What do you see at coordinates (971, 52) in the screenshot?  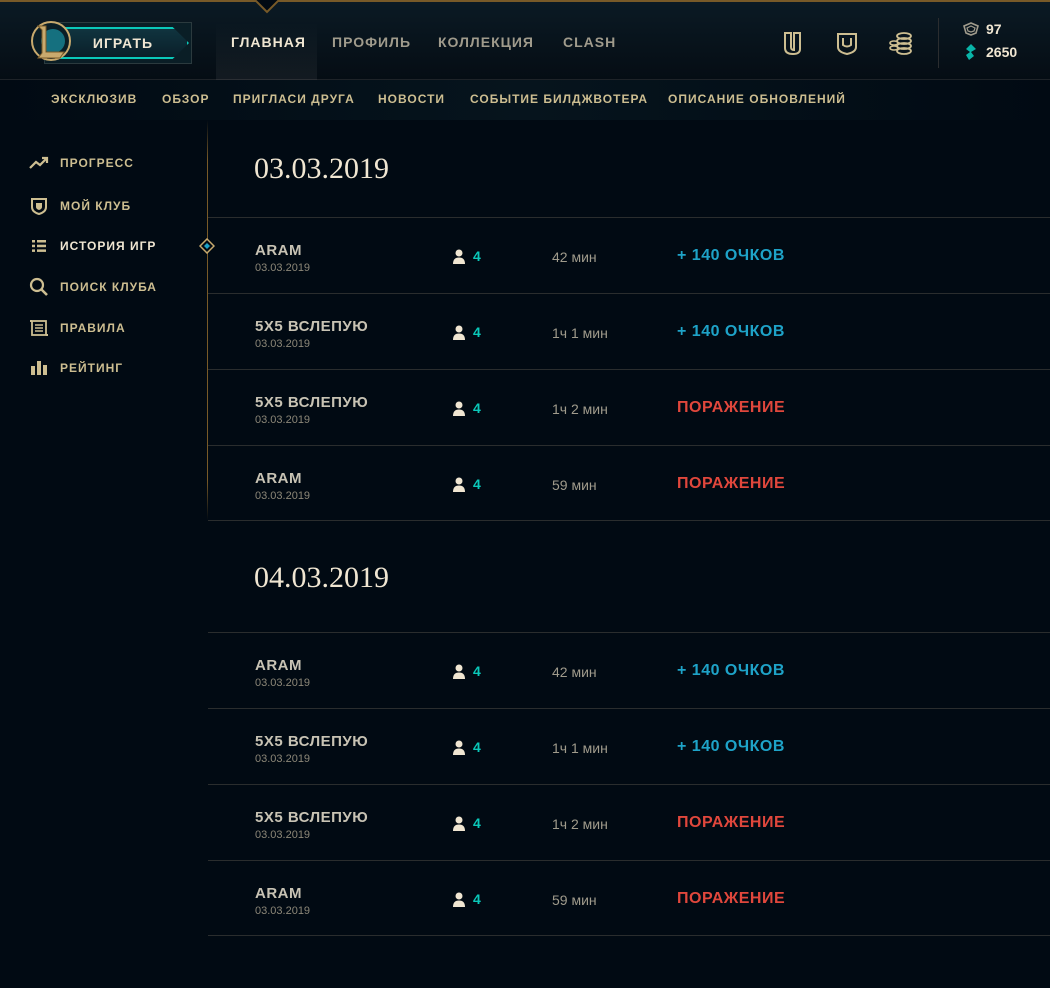 I see `blue-essence-icon` at bounding box center [971, 52].